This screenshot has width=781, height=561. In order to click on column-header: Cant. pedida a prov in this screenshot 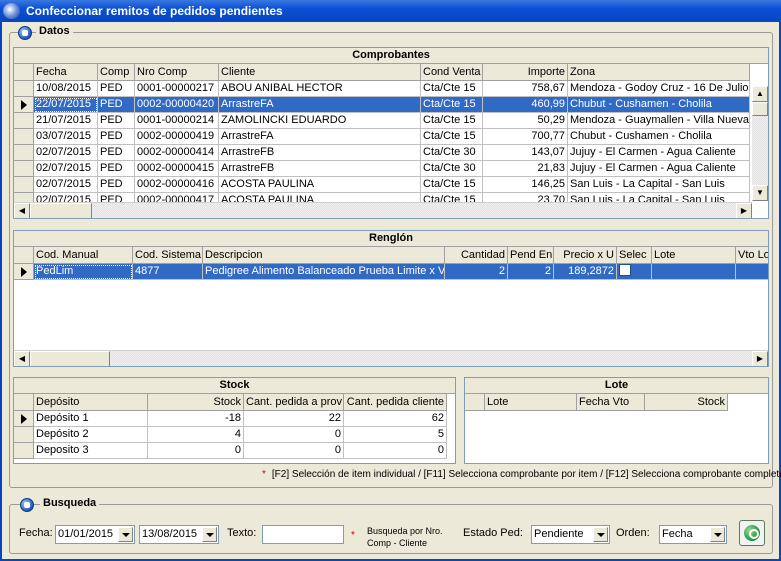, I will do `click(294, 402)`.